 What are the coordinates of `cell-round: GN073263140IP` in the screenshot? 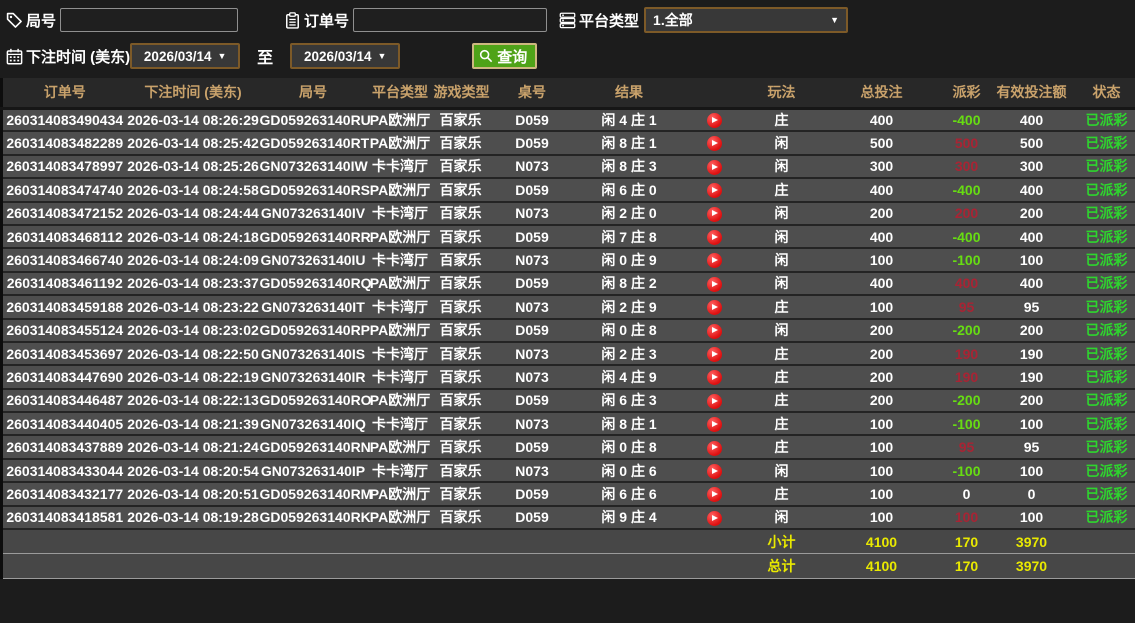 It's located at (313, 471).